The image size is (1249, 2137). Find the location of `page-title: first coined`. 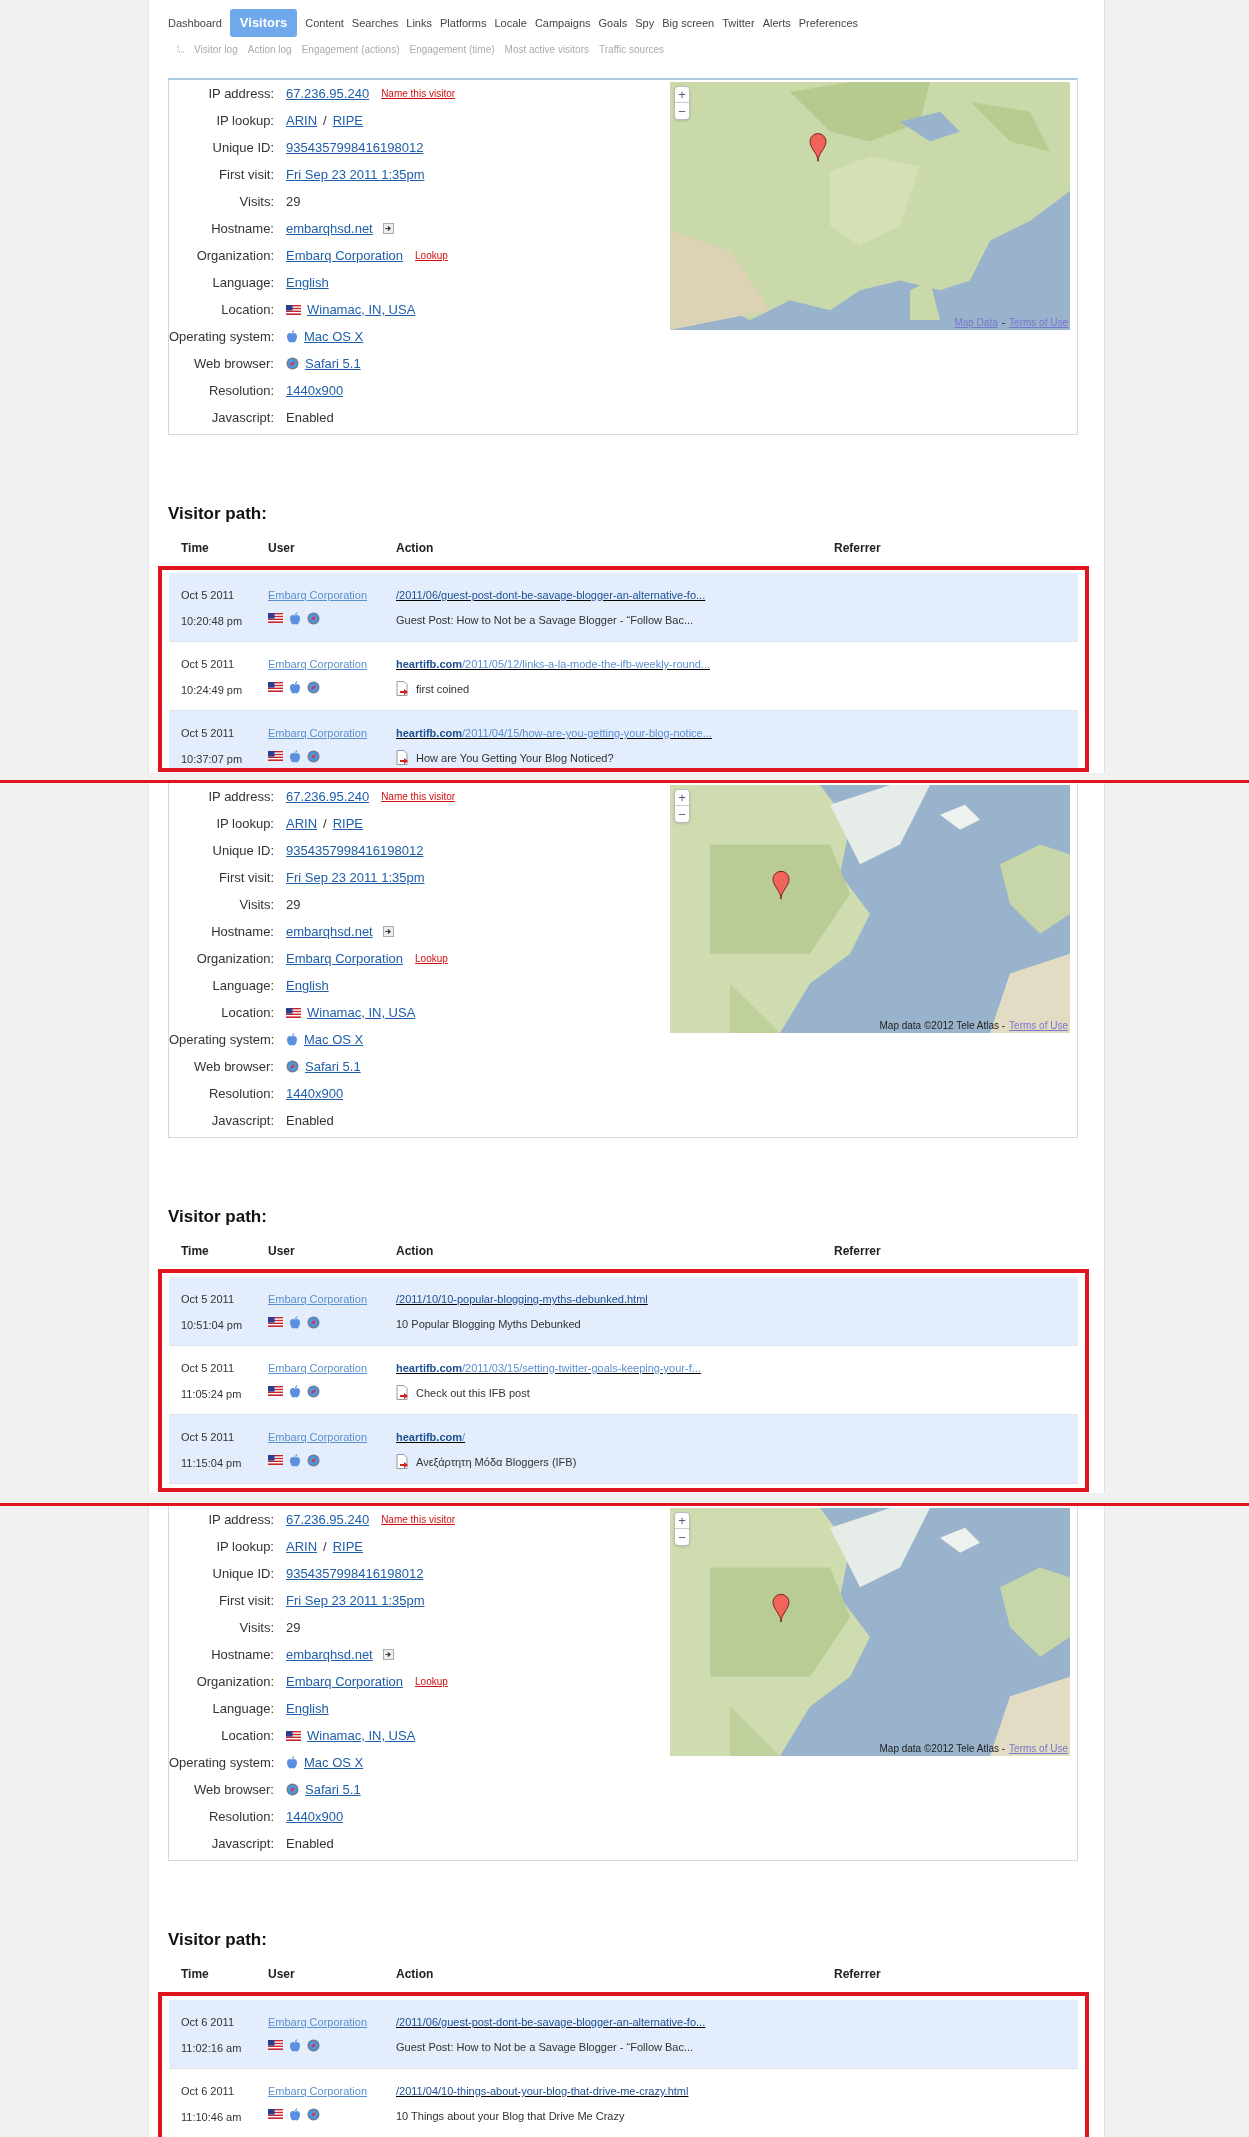

page-title: first coined is located at coordinates (443, 689).